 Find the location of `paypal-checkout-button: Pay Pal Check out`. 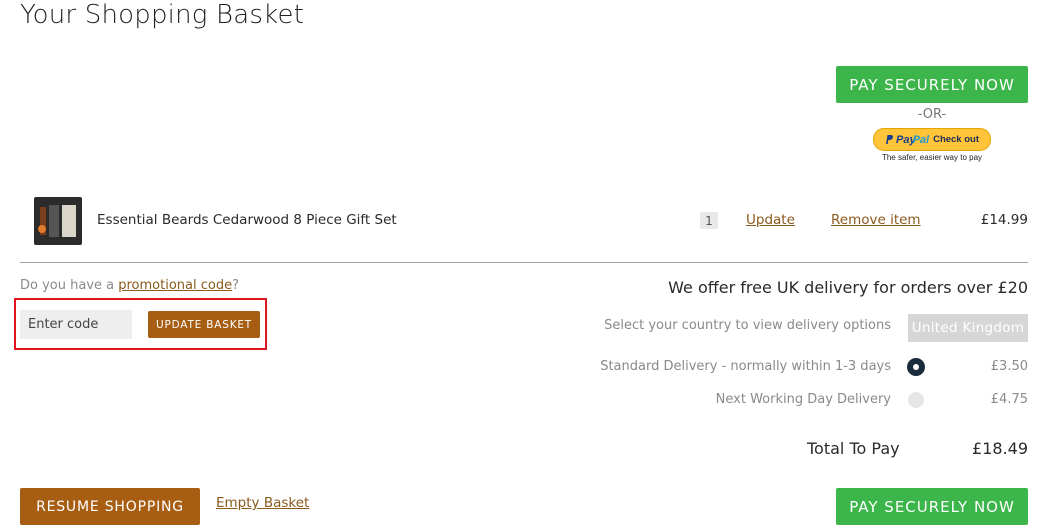

paypal-checkout-button: Pay Pal Check out is located at coordinates (932, 139).